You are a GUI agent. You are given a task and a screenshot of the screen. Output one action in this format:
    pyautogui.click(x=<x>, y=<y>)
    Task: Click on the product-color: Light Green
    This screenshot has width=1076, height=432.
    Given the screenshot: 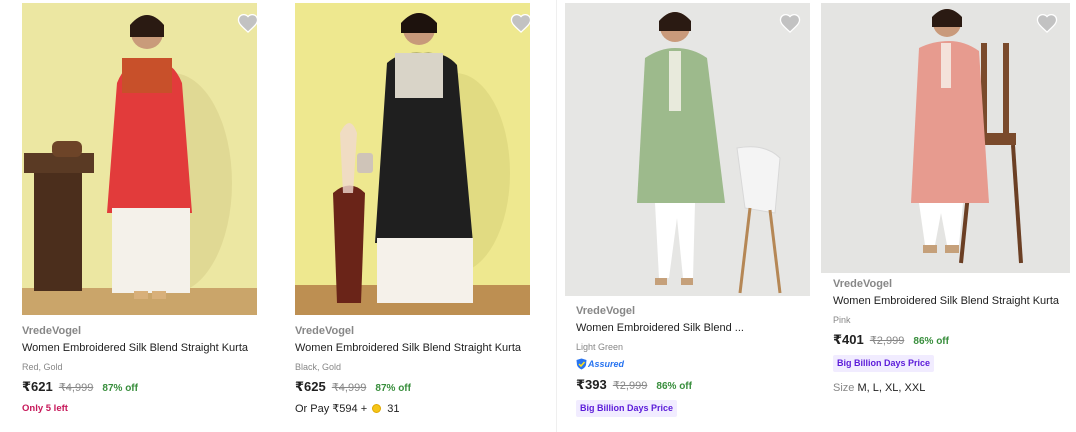 What is the action you would take?
    pyautogui.click(x=600, y=347)
    